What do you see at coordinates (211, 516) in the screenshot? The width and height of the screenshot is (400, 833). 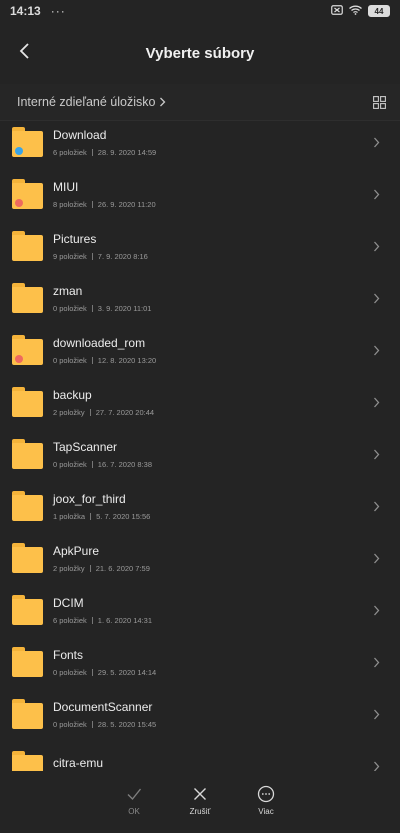 I see `file-meta: 1 položka 5. 7. 2020 15:56` at bounding box center [211, 516].